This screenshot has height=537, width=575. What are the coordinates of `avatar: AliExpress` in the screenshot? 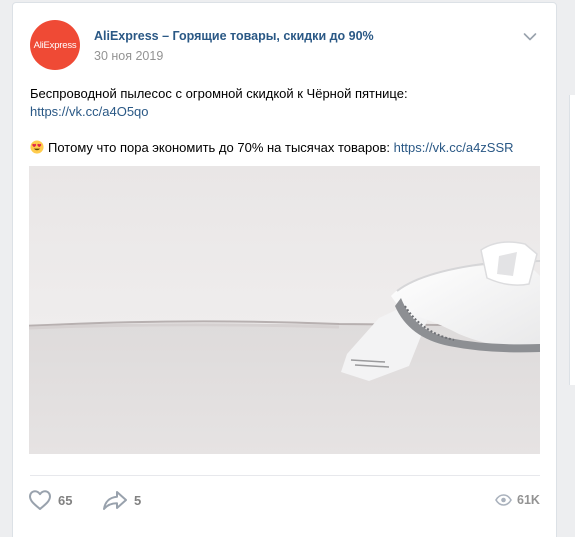 It's located at (55, 45).